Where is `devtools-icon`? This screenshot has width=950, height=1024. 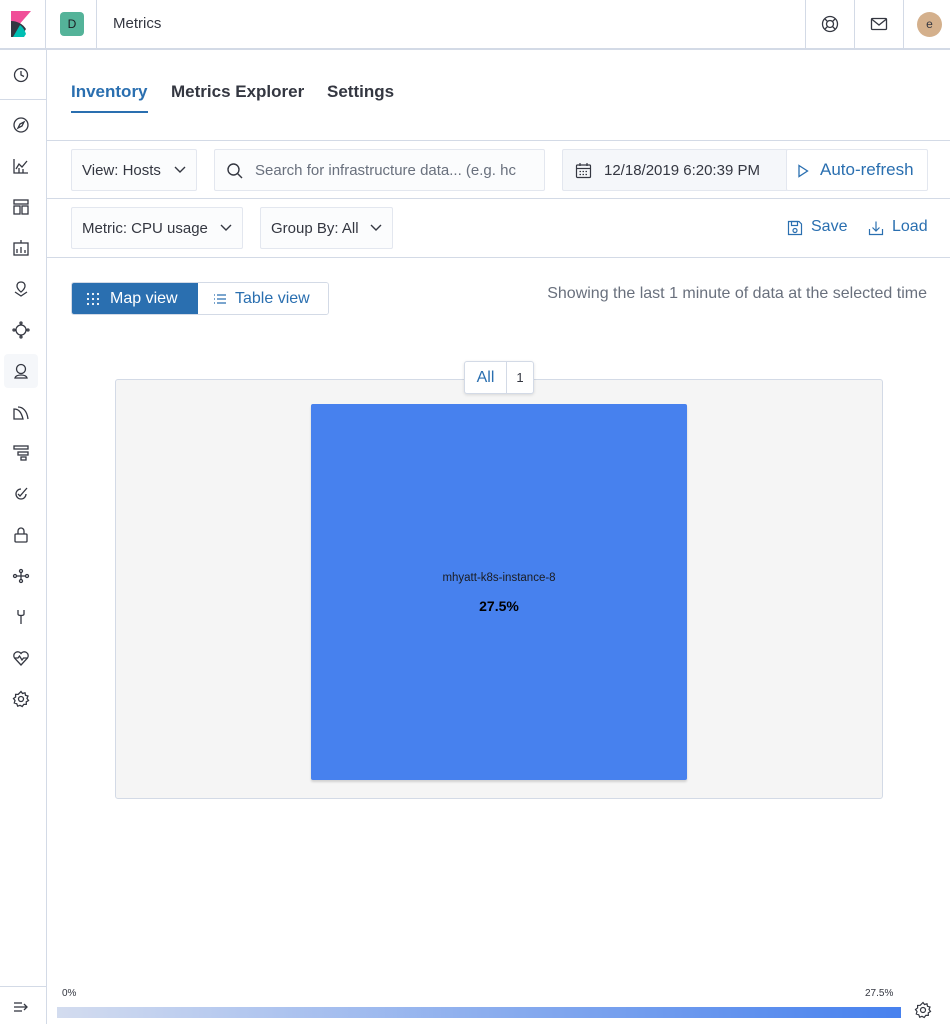 devtools-icon is located at coordinates (21, 617).